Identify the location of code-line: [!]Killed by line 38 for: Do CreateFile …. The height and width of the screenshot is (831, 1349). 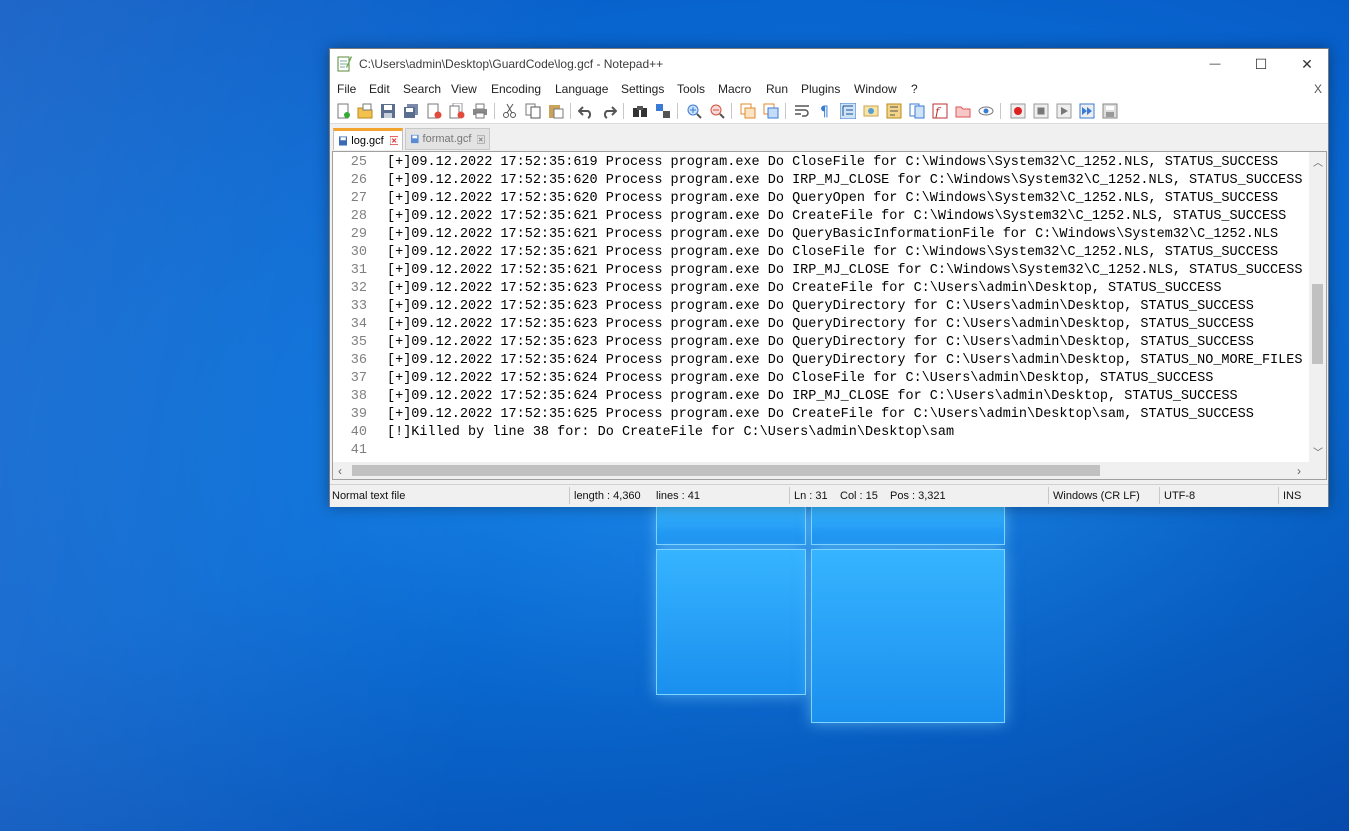
(670, 433).